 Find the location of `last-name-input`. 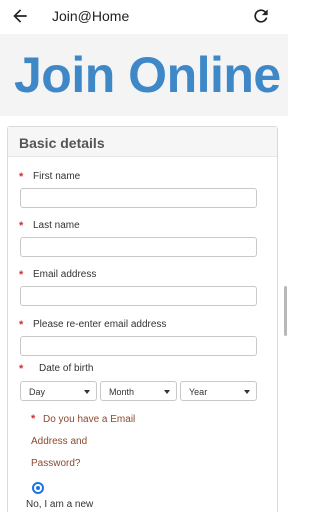

last-name-input is located at coordinates (138, 247).